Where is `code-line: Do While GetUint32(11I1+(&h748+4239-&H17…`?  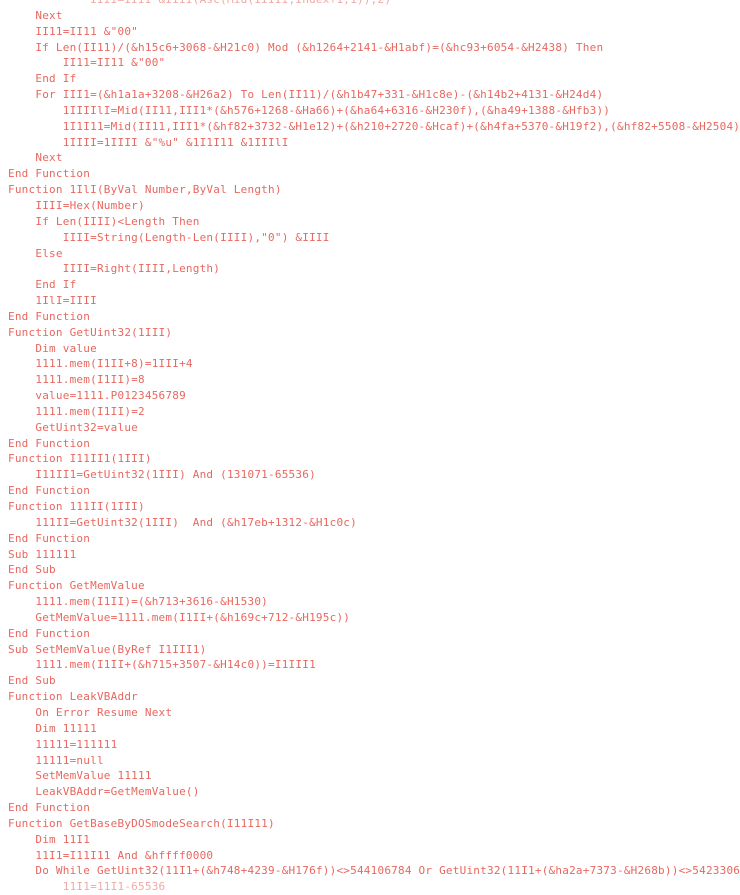
code-line: Do While GetUint32(11I1+(&h748+4239-&H17… is located at coordinates (374, 871).